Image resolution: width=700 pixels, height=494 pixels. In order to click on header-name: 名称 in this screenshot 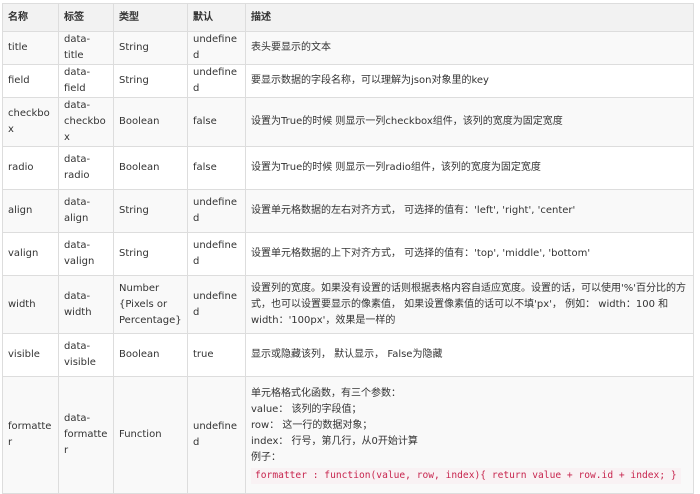, I will do `click(30, 17)`.